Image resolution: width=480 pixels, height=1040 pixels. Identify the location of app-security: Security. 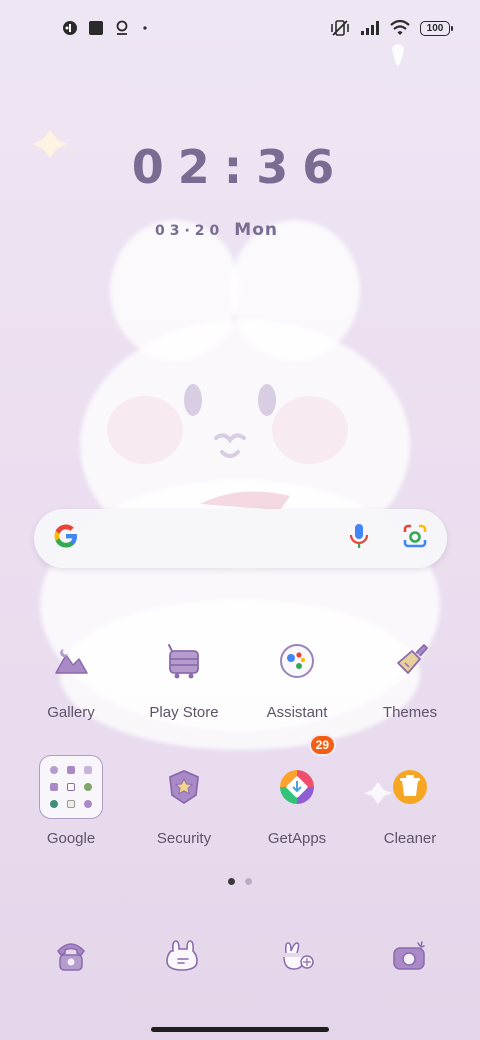
(184, 799).